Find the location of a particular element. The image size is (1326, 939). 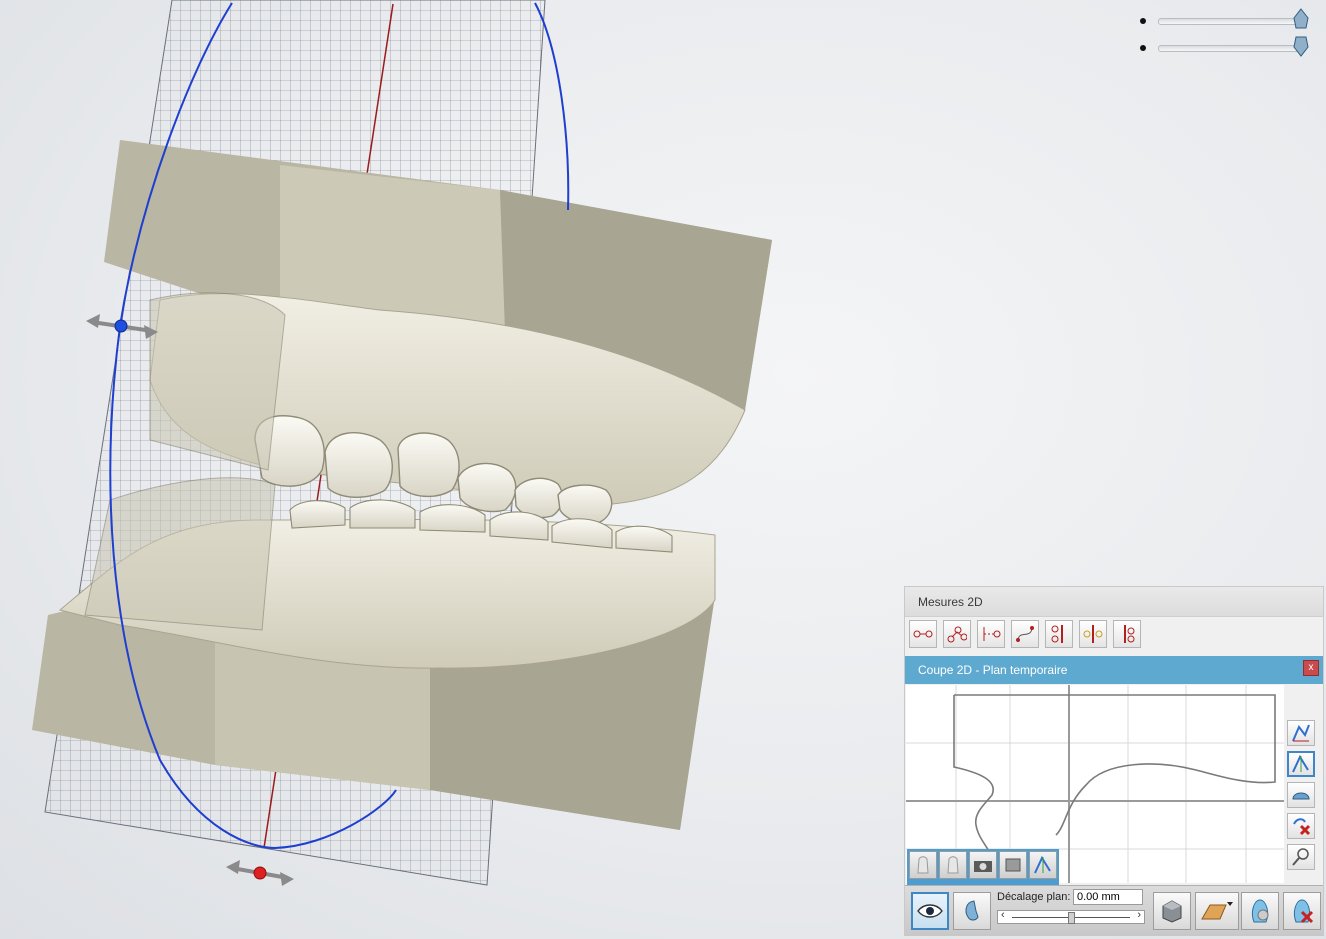

remove-section-icon is located at coordinates (1302, 911).